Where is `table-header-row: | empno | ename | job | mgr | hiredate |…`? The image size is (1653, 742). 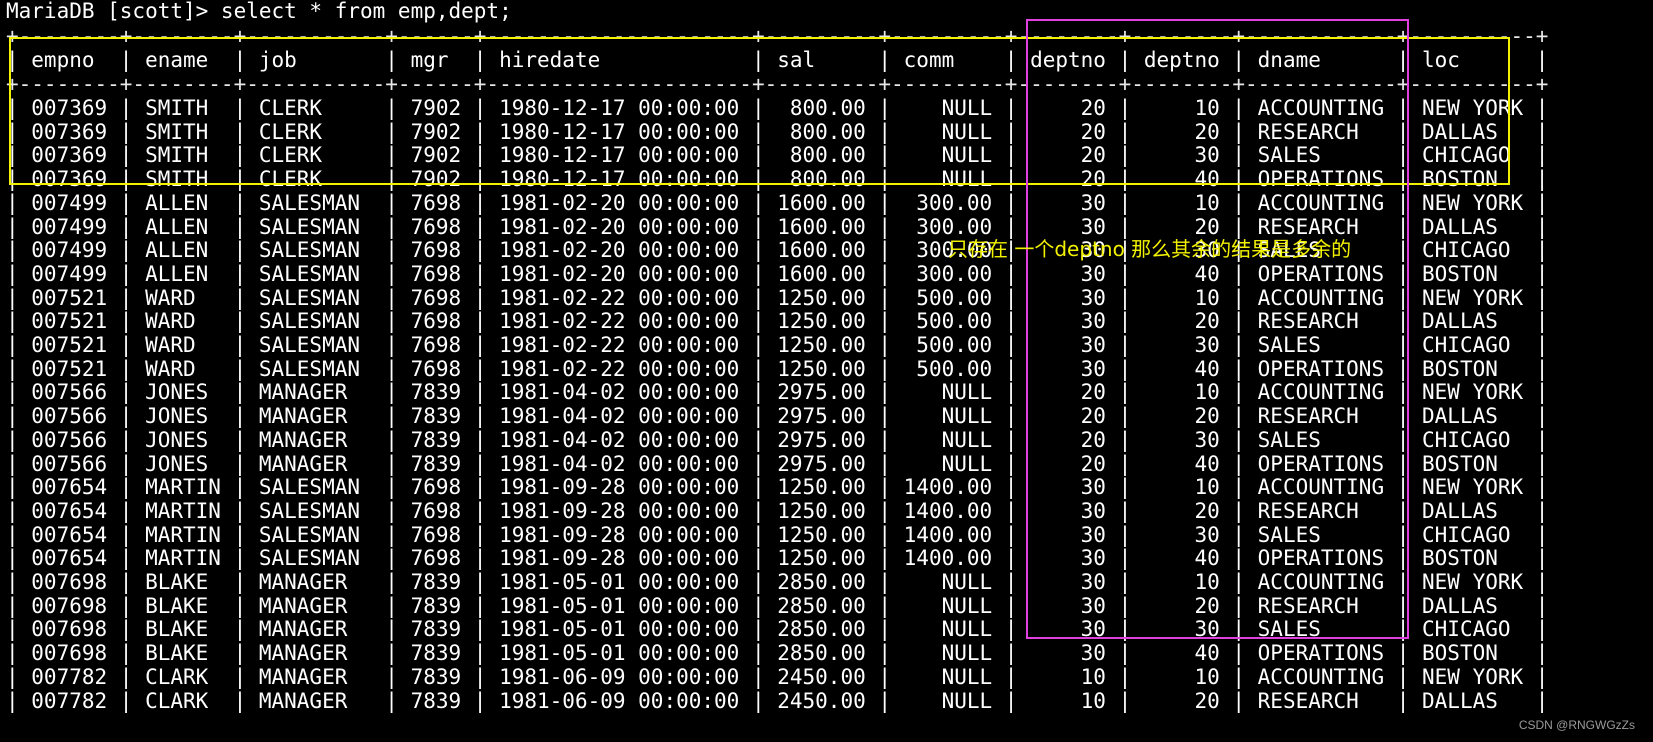 table-header-row: | empno | ename | job | mgr | hiredate |… is located at coordinates (777, 60).